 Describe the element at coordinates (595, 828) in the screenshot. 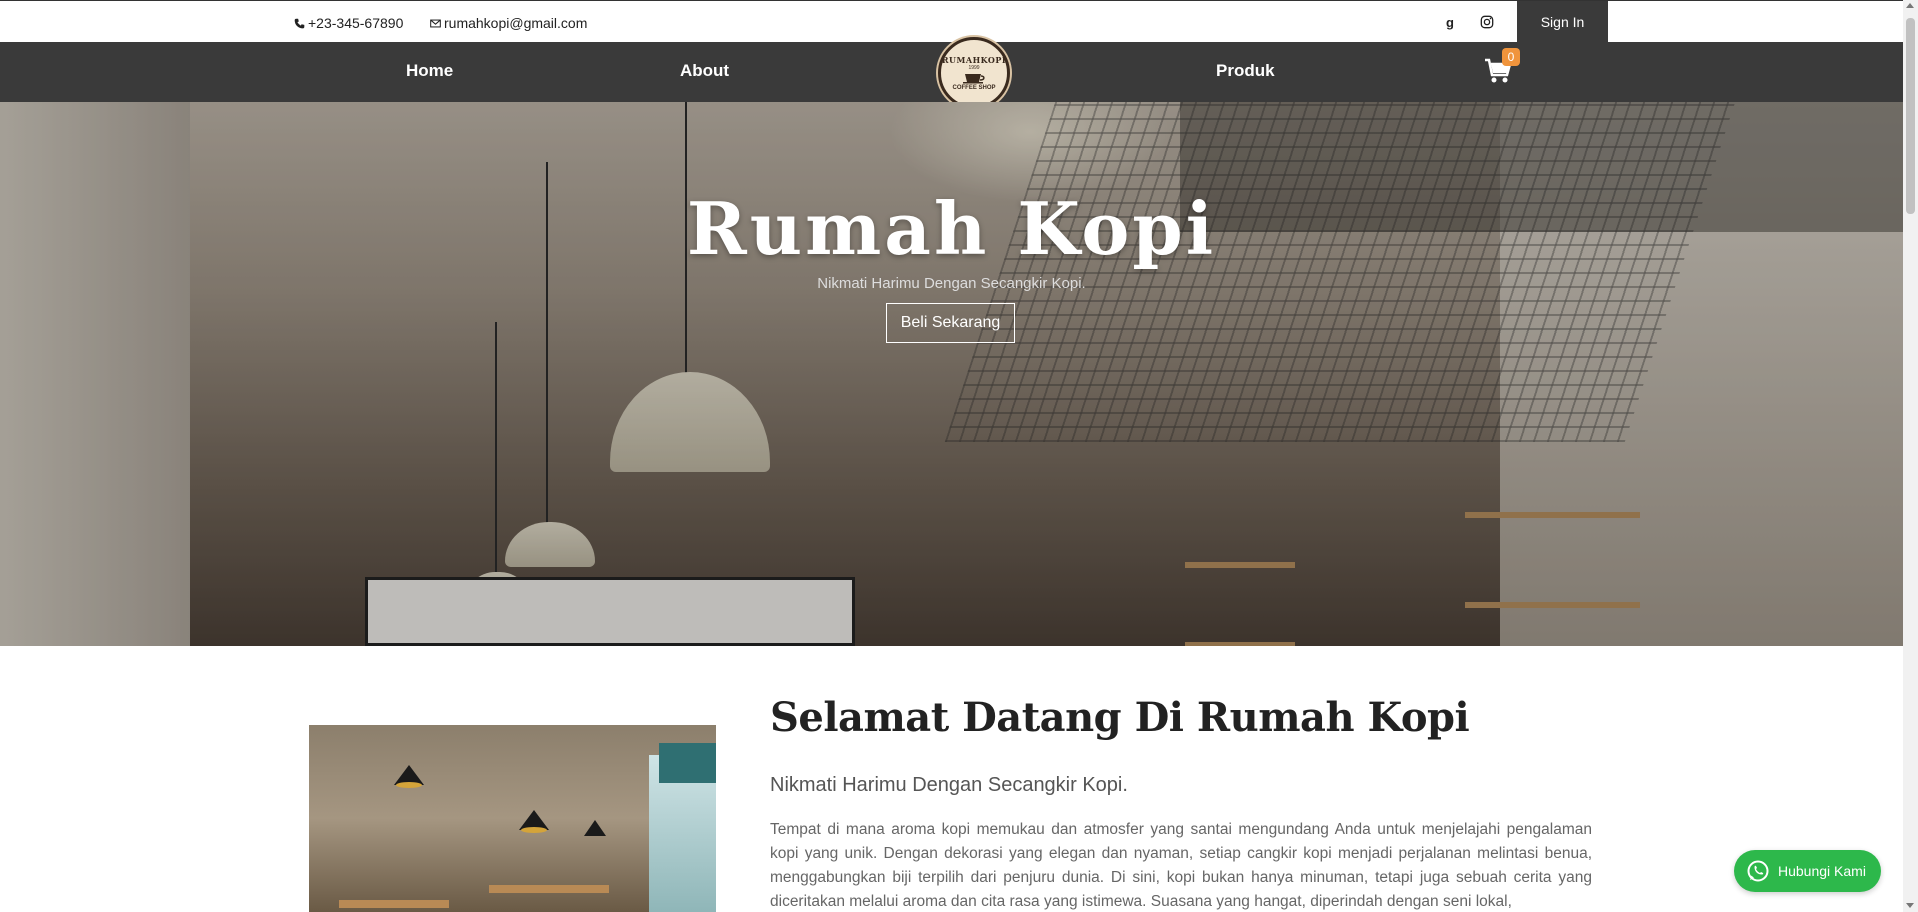

I see `welcome-img-lamp` at that location.